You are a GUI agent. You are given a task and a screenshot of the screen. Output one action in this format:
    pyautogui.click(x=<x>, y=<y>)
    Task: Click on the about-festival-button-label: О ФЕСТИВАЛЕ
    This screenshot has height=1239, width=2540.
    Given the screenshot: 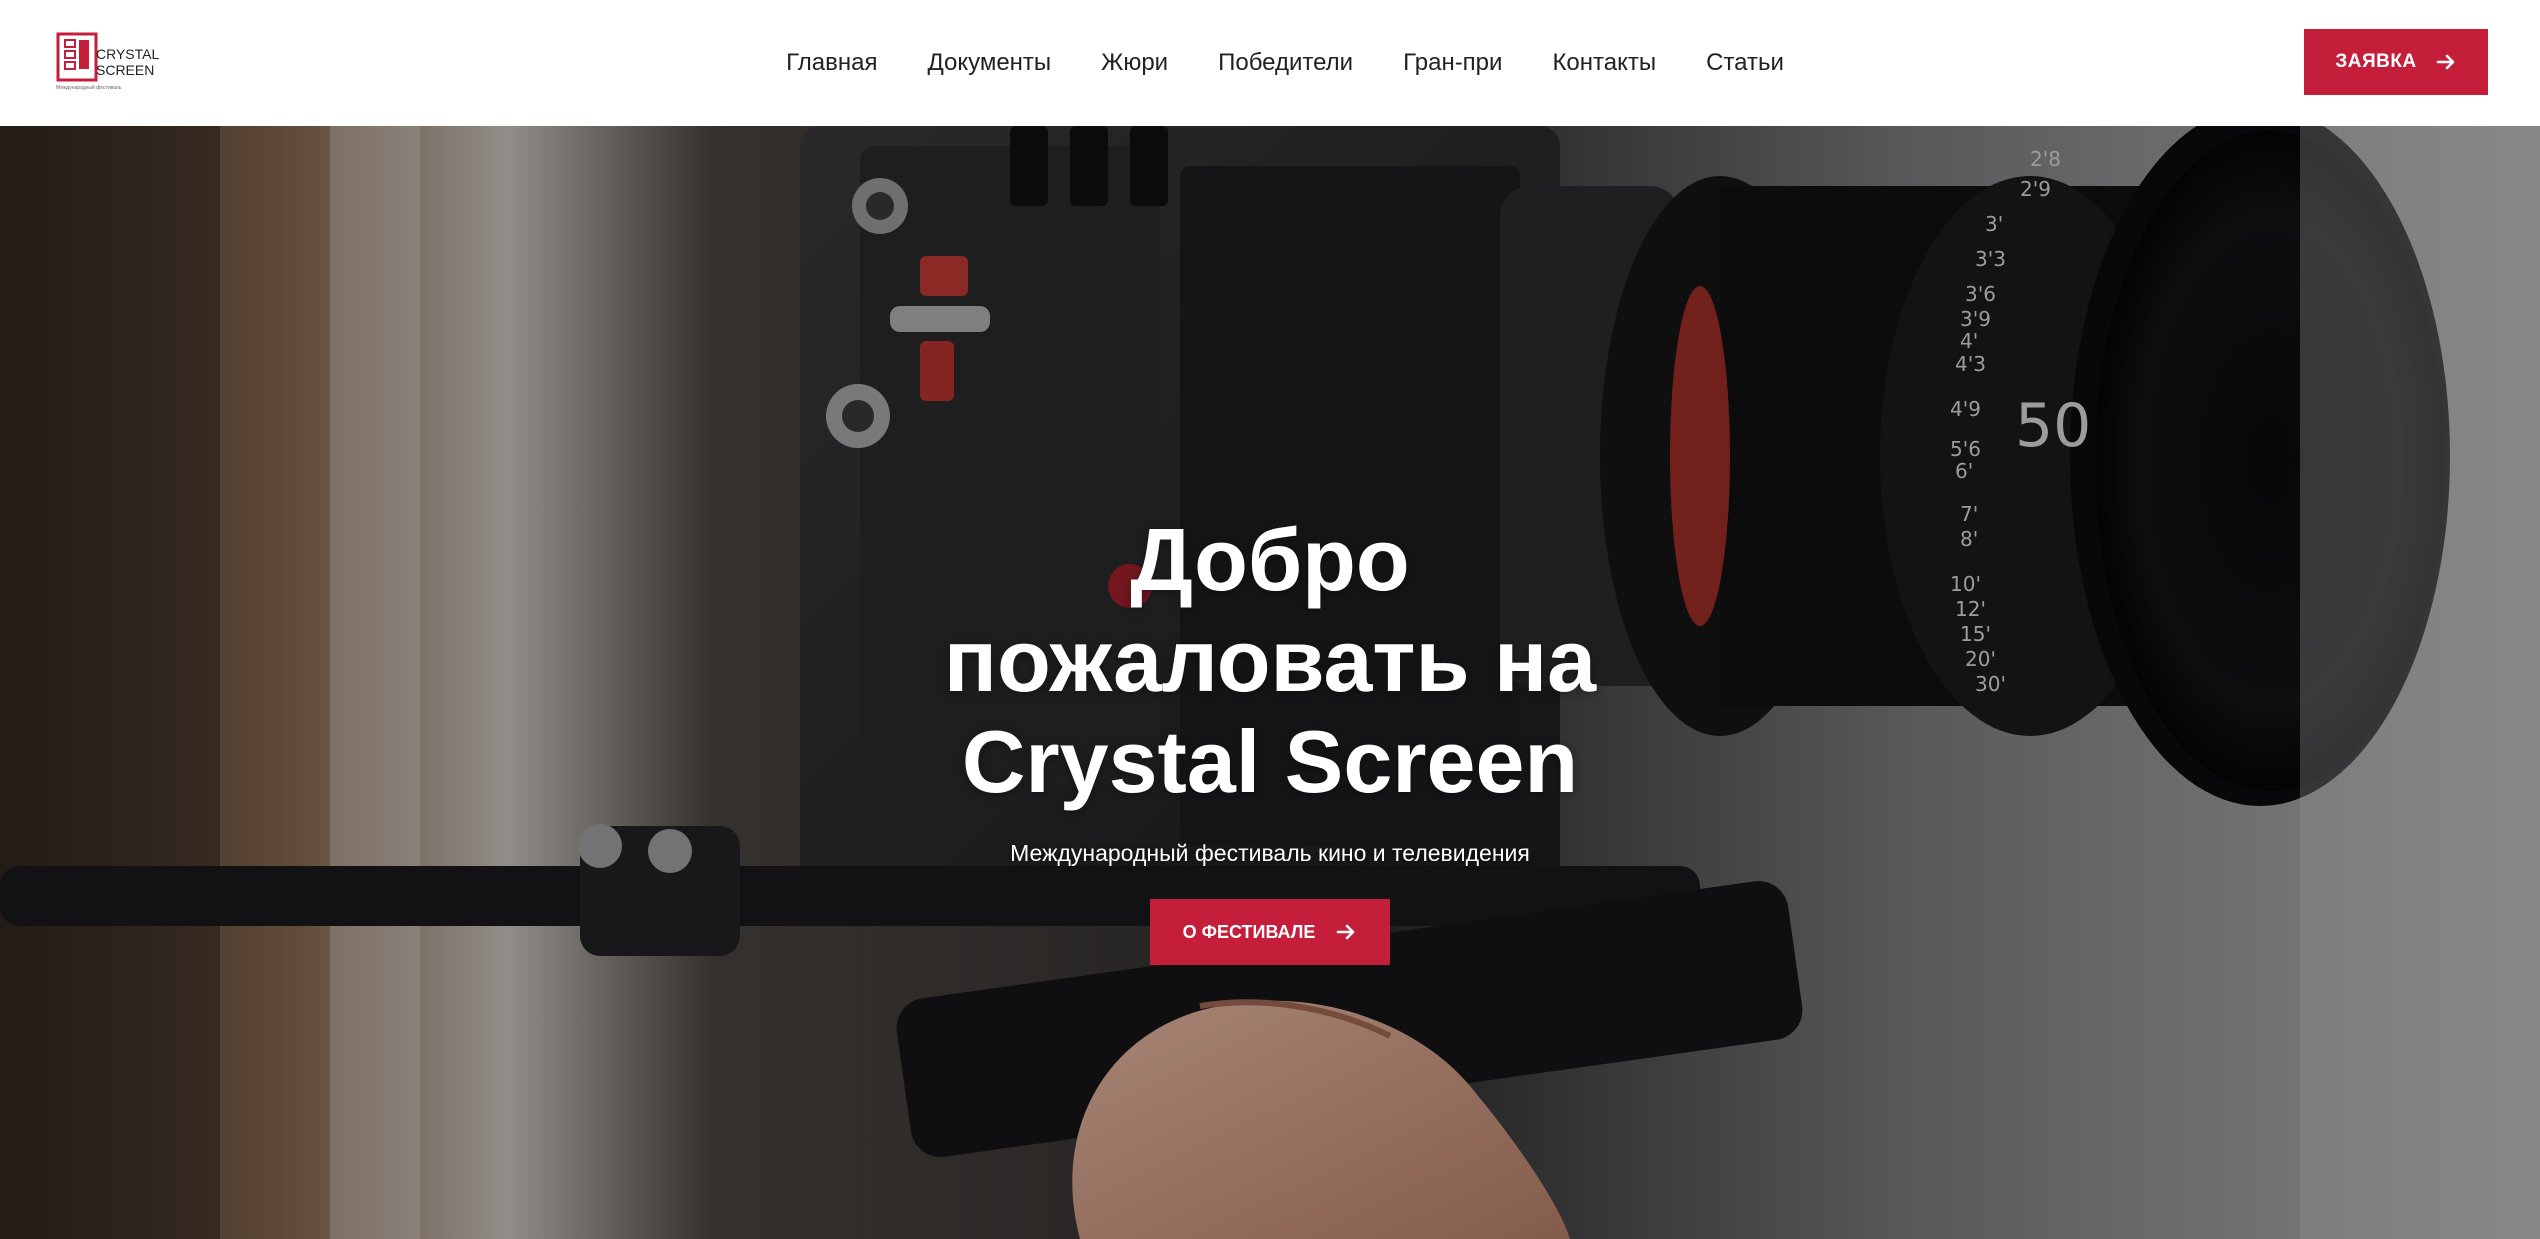 What is the action you would take?
    pyautogui.click(x=1249, y=931)
    